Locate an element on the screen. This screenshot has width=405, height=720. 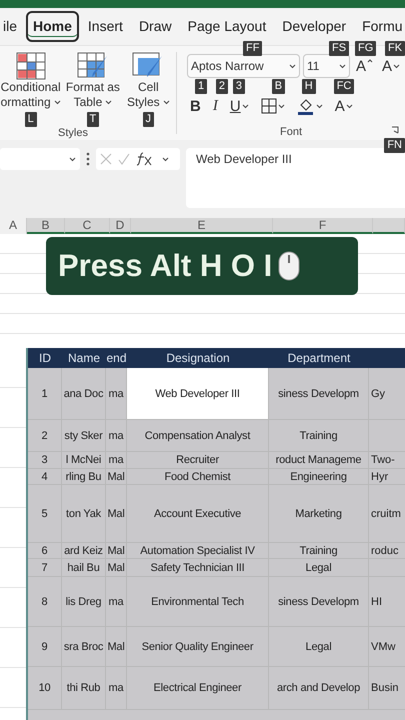
designation-cell: Safety Technician III is located at coordinates (198, 568).